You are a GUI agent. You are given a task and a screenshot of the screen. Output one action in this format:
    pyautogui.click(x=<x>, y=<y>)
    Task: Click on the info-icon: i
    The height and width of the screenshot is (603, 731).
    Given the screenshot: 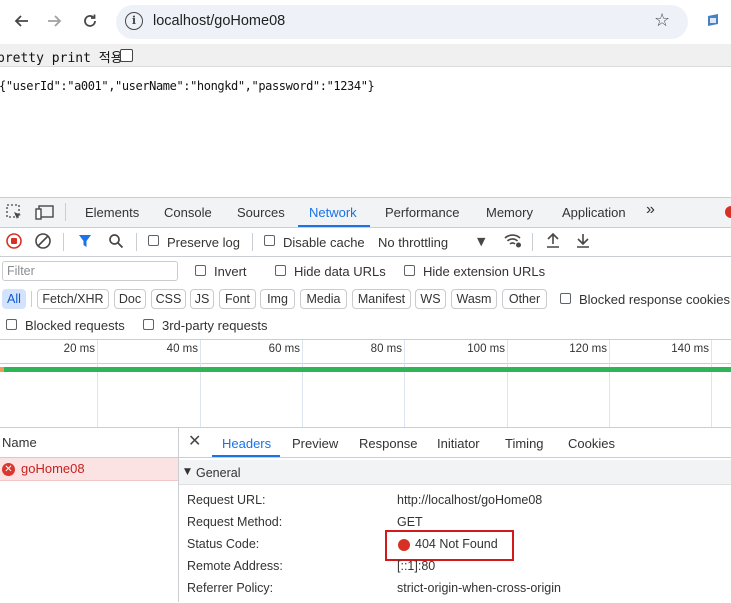 What is the action you would take?
    pyautogui.click(x=134, y=21)
    